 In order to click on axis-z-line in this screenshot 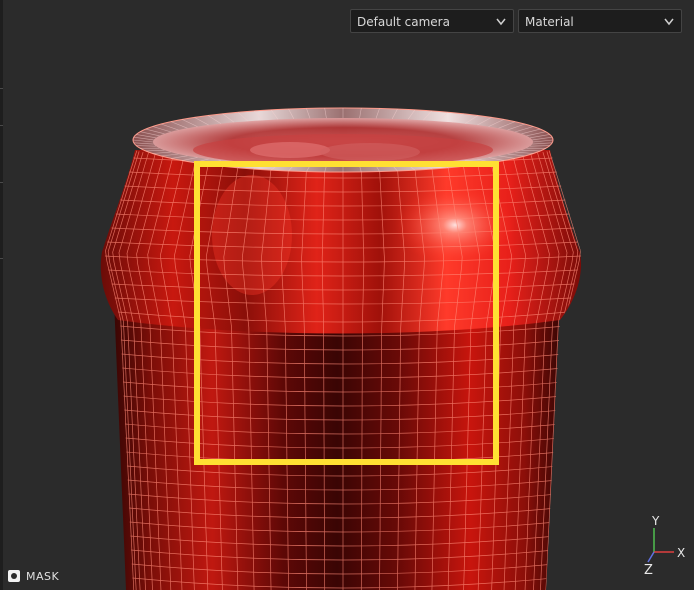, I will do `click(651, 557)`.